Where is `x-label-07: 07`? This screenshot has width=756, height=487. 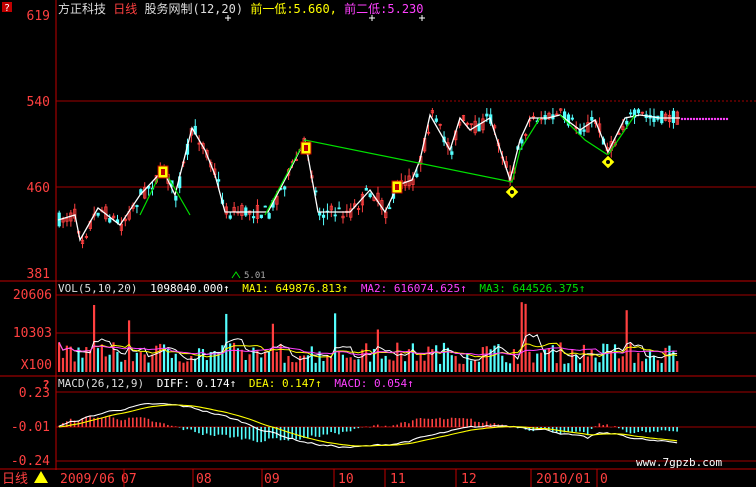
x-label-07: 07 is located at coordinates (129, 479).